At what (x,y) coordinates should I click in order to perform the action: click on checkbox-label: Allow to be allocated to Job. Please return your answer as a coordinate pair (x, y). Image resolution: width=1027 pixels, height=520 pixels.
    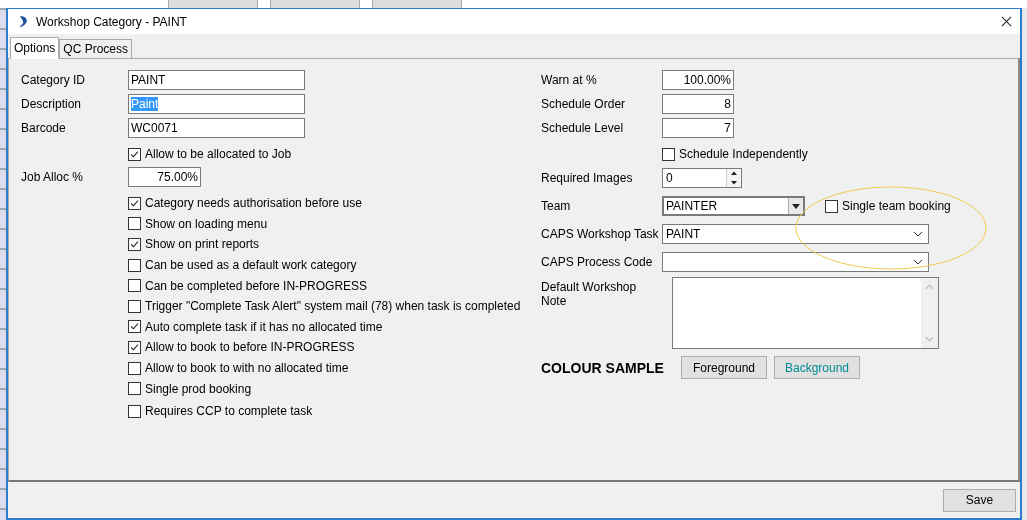
    Looking at the image, I should click on (218, 154).